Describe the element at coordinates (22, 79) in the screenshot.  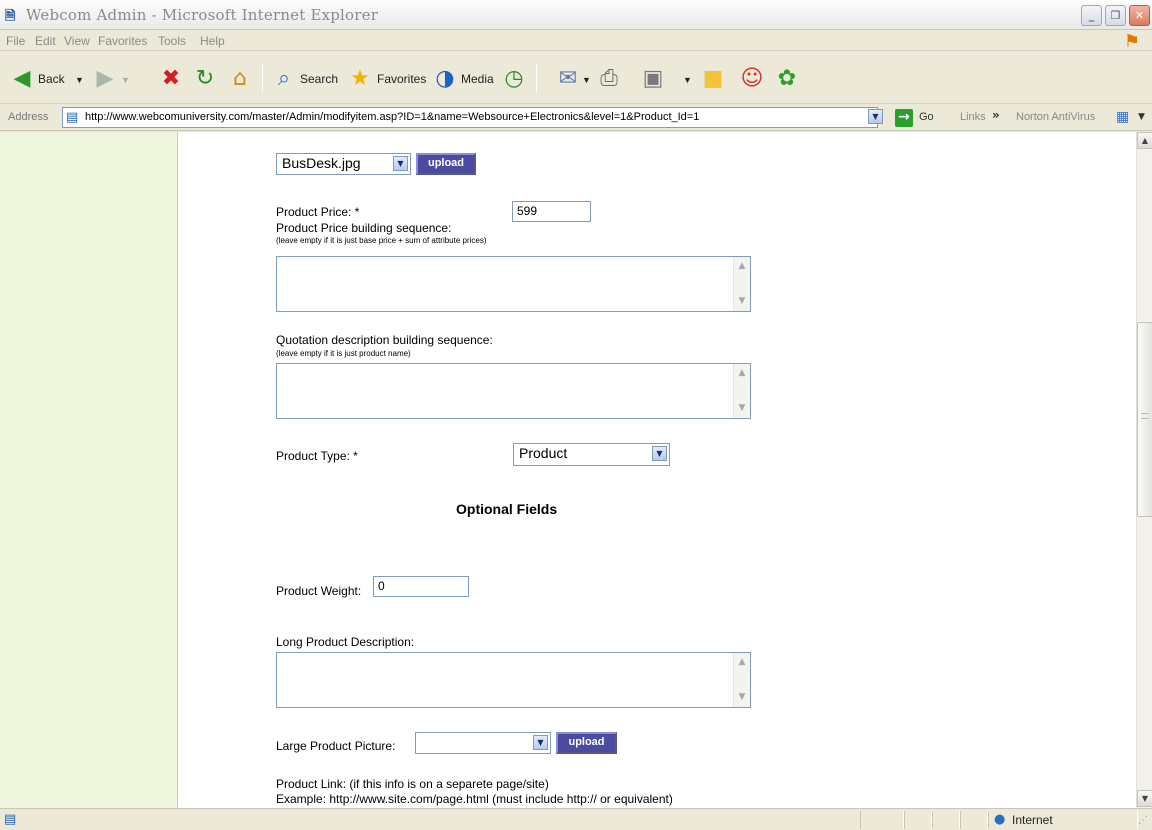
I see `back-arrow-icon: ◀` at that location.